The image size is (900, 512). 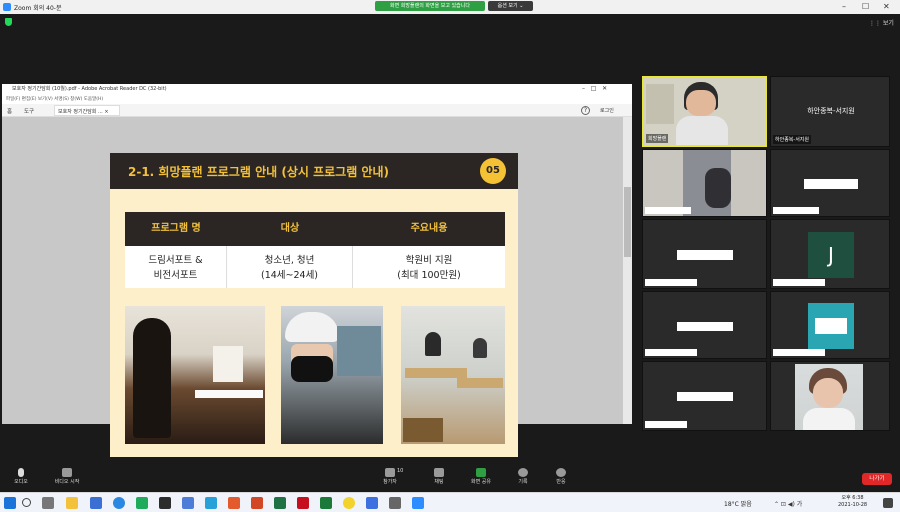 What do you see at coordinates (332, 375) in the screenshot?
I see `photo-selfie` at bounding box center [332, 375].